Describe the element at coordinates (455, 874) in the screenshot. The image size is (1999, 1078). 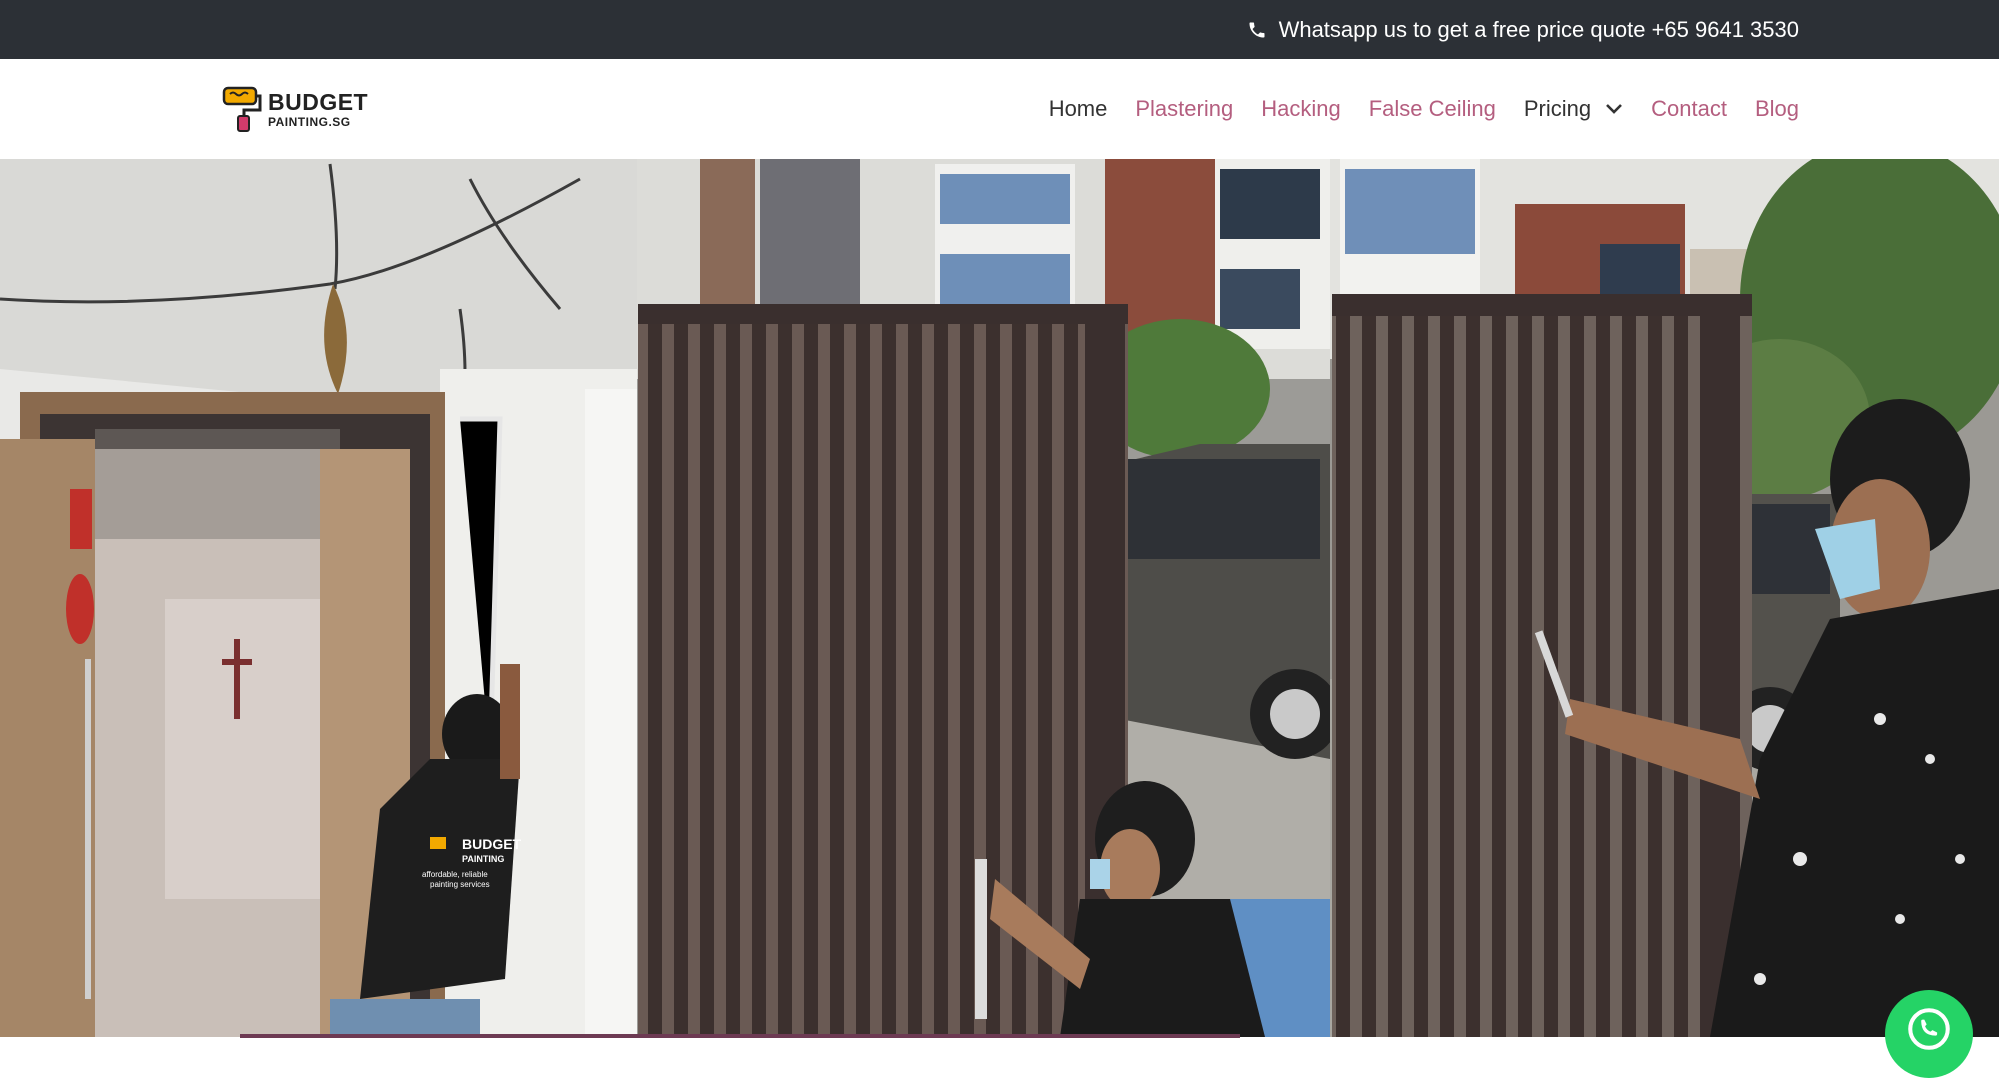
I see `shirt-text-3: affordable, reliable` at that location.